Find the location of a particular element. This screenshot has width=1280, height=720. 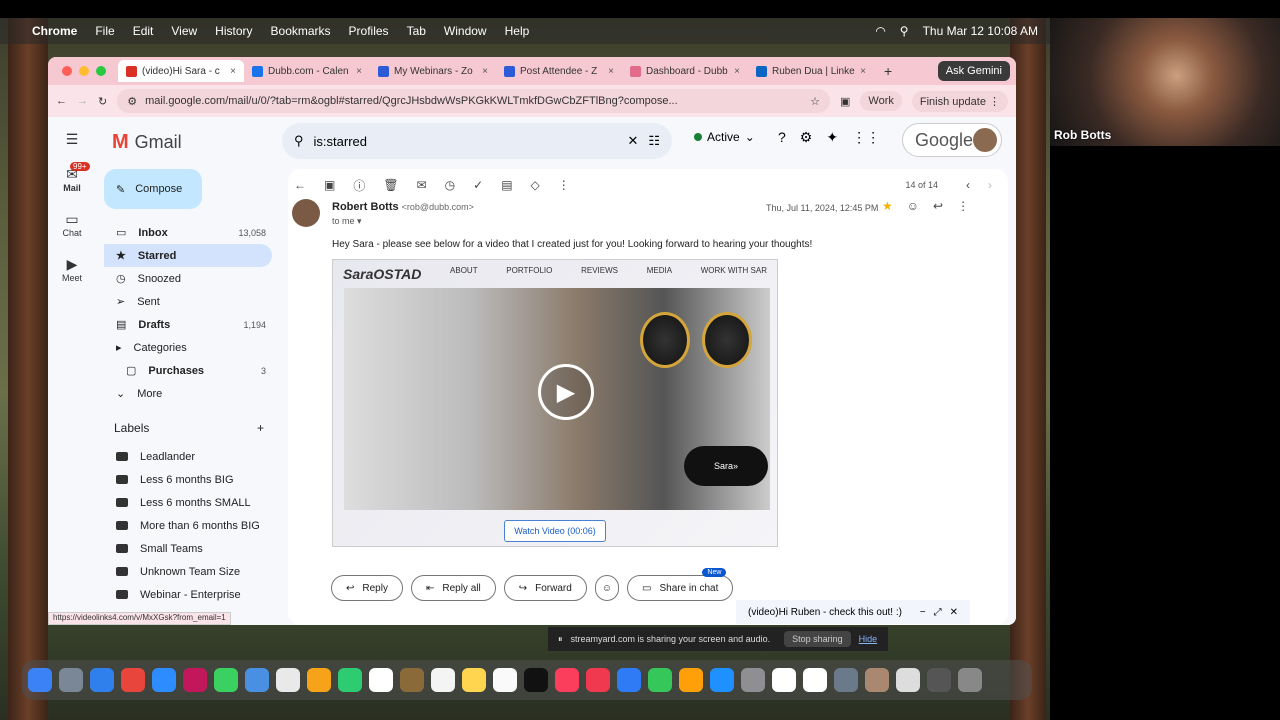

reply-all-button: ⇤ Reply all is located at coordinates (453, 588).